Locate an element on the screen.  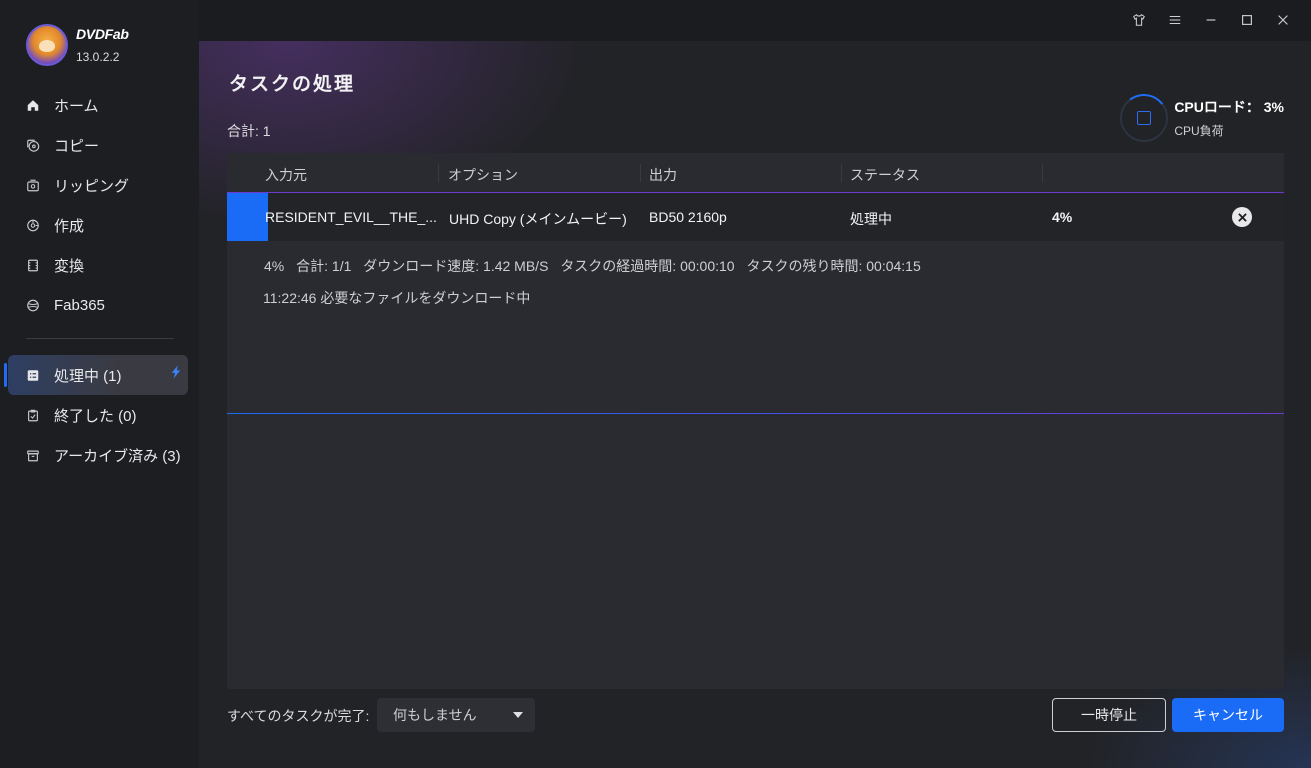
cpu-sub-label: CPU負荷 is located at coordinates (1199, 131).